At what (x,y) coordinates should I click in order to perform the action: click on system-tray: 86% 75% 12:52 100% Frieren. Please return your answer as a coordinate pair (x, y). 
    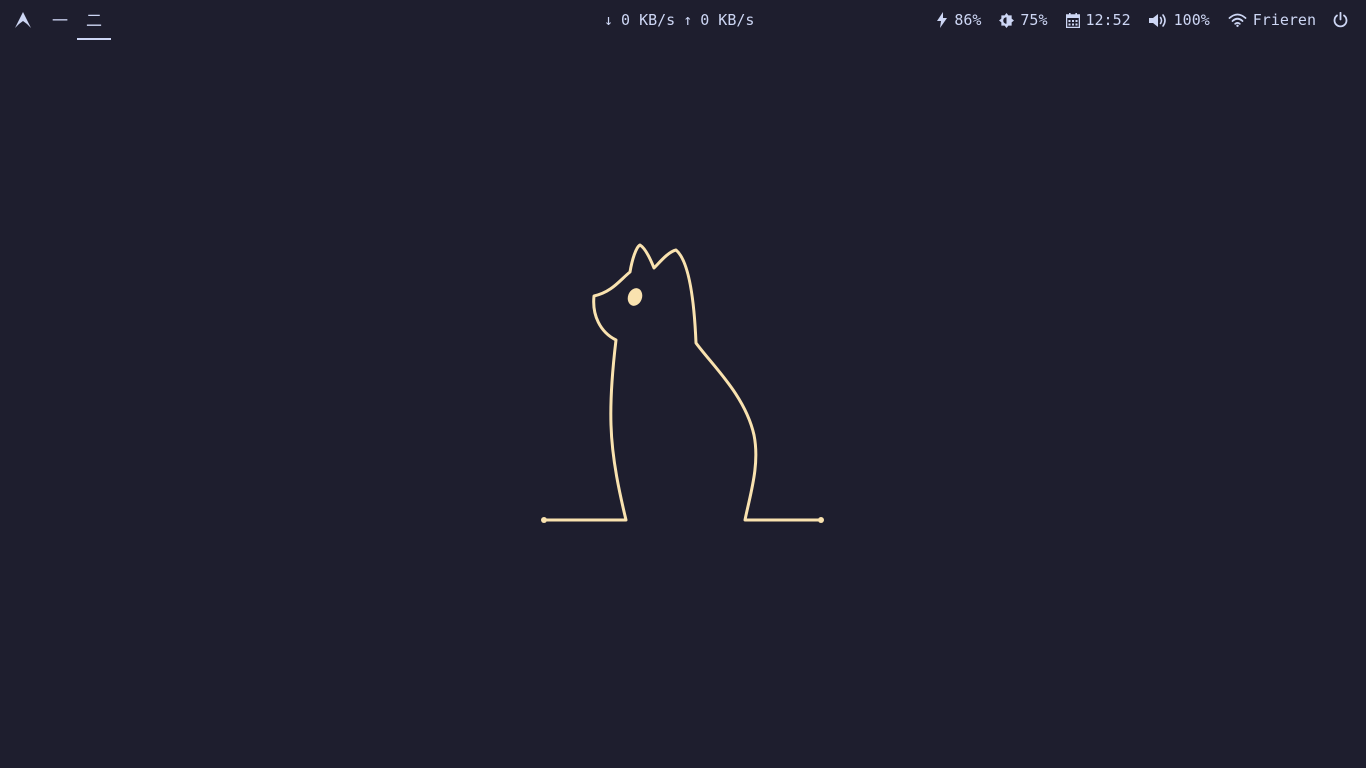
    Looking at the image, I should click on (1133, 20).